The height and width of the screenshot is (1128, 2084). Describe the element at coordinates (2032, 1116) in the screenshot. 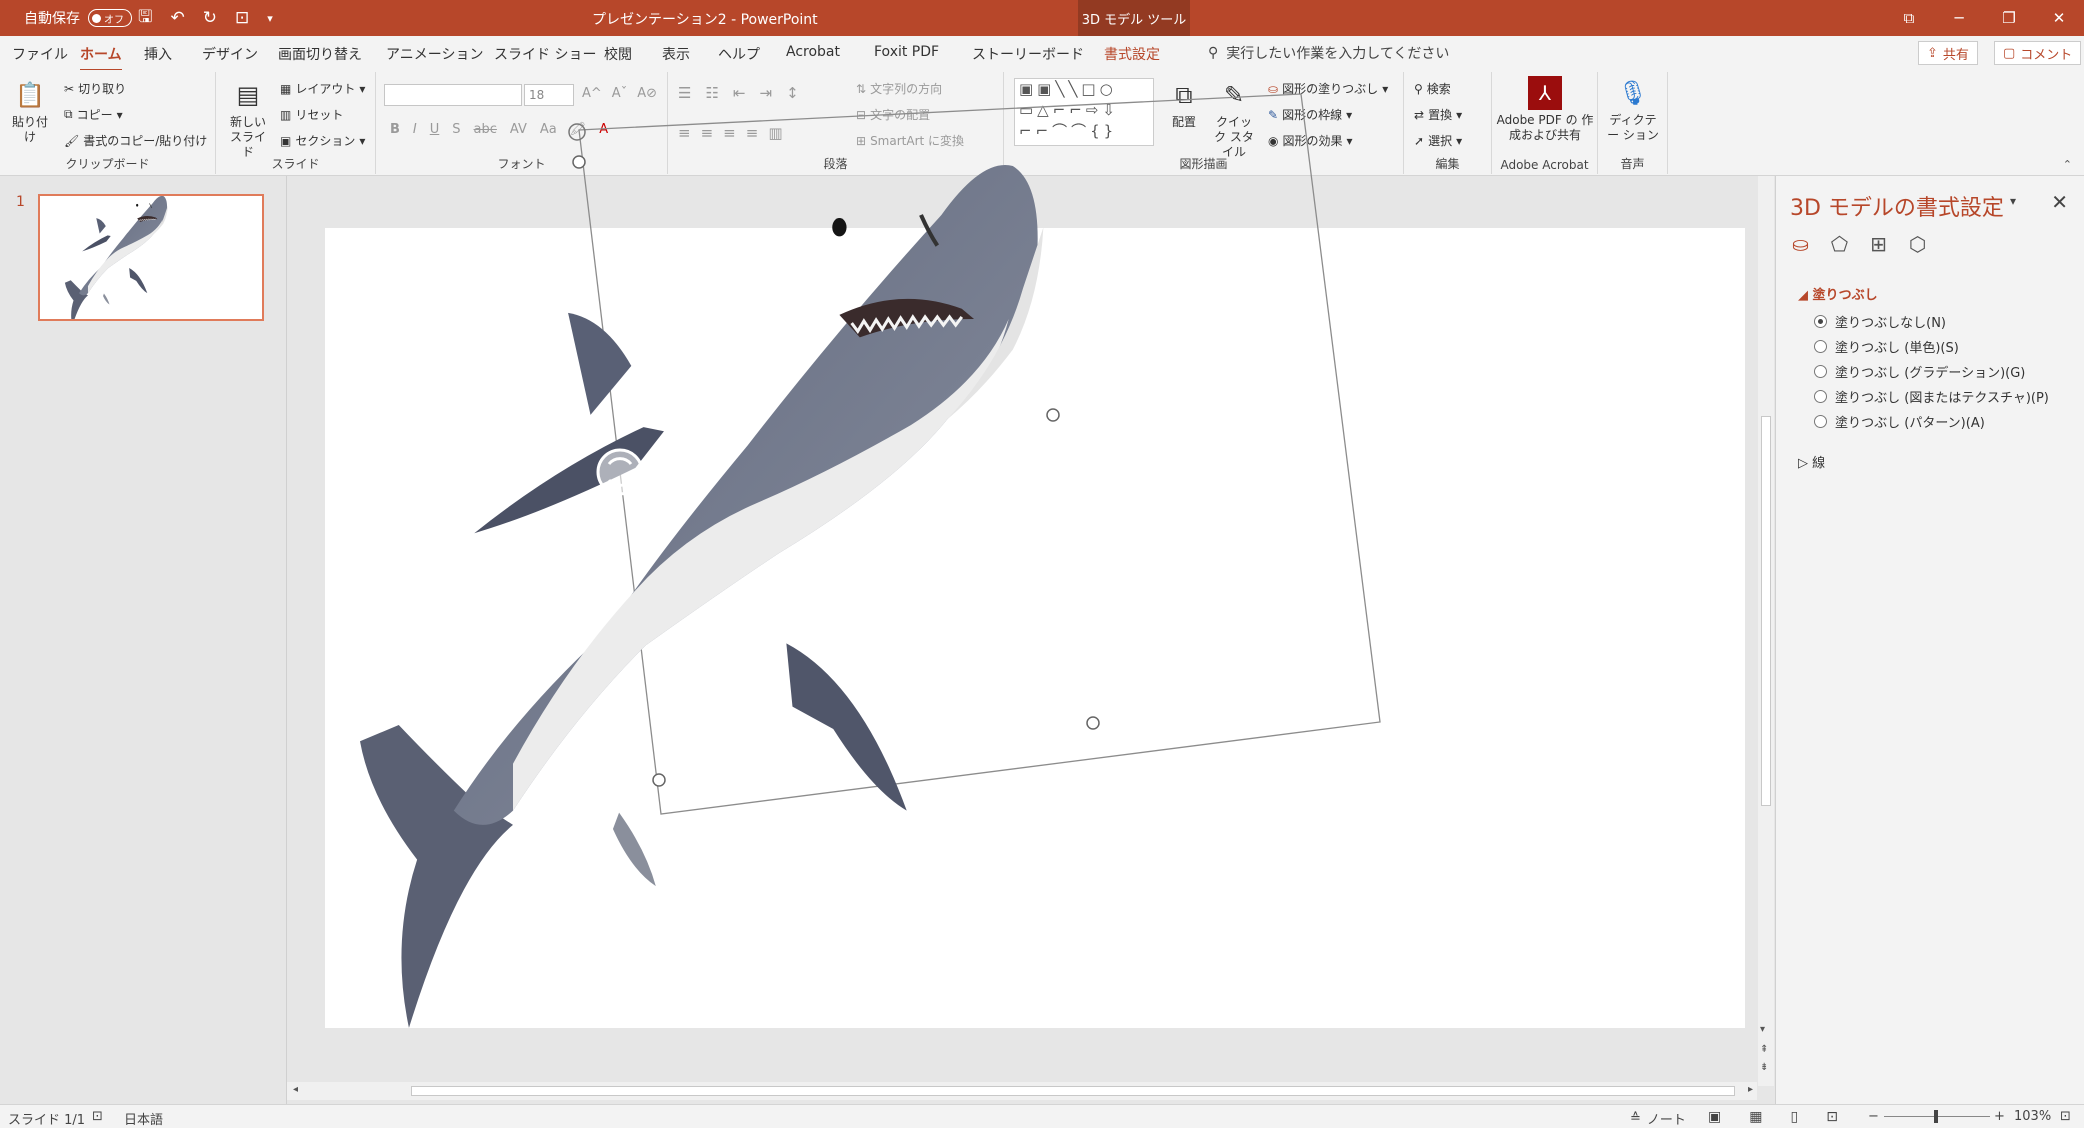

I see `zoom-level: 103%` at that location.